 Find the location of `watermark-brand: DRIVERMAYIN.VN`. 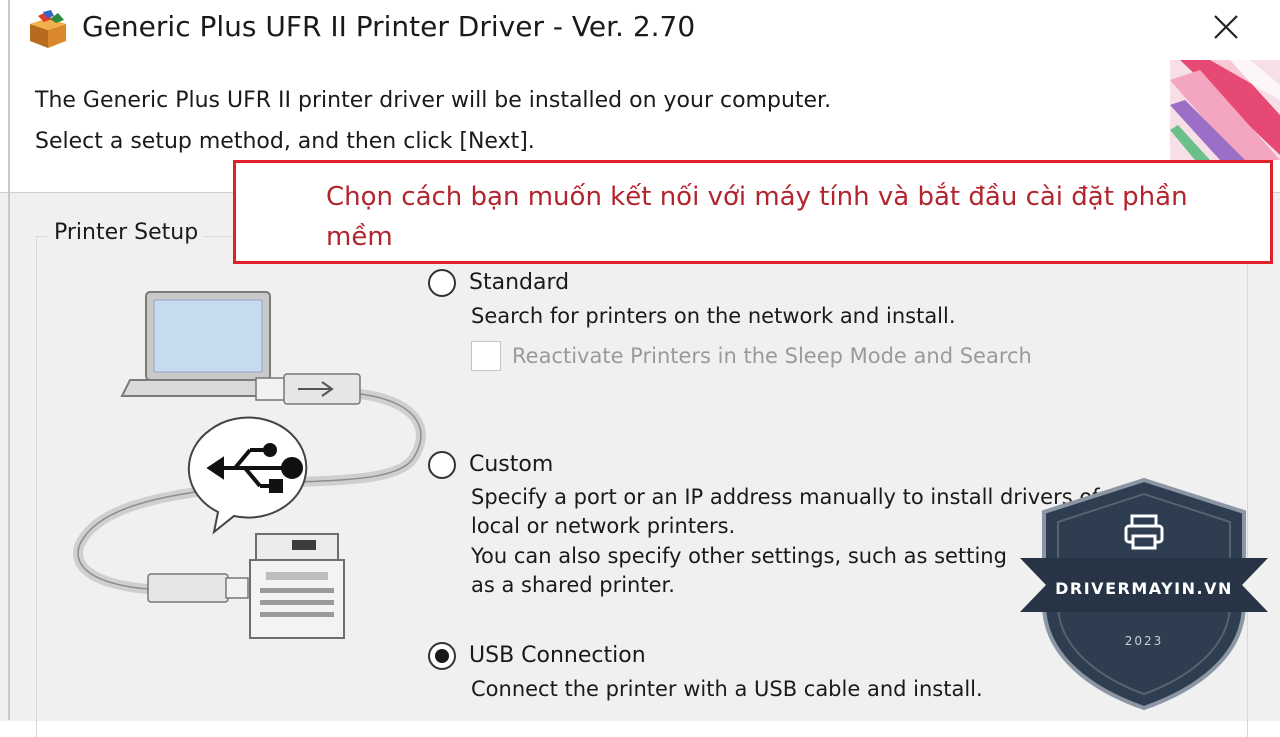

watermark-brand: DRIVERMAYIN.VN is located at coordinates (1144, 588).